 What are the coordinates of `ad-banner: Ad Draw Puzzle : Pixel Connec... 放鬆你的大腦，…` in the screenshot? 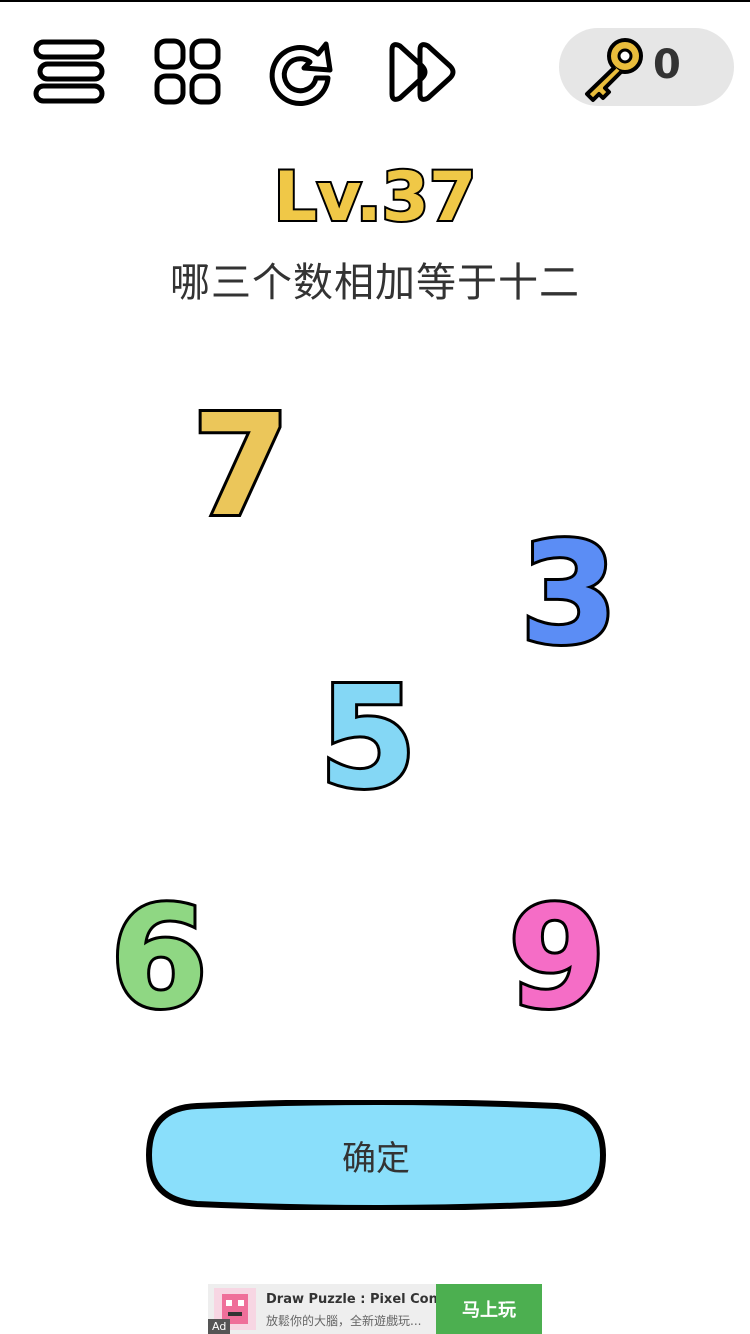 It's located at (375, 1309).